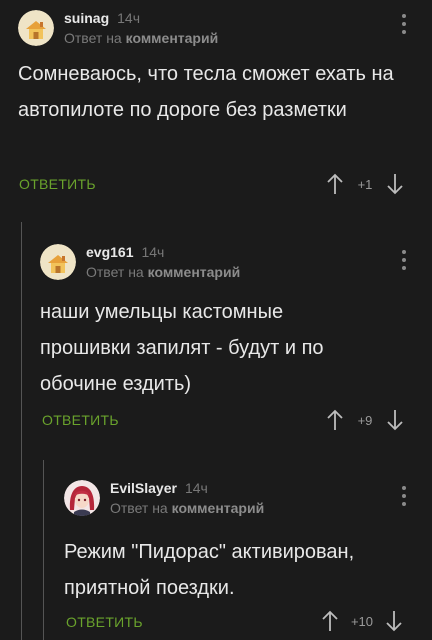 The height and width of the screenshot is (640, 432). What do you see at coordinates (118, 28) in the screenshot?
I see `comment-header: suinag 14ч Ответ на комментарий` at bounding box center [118, 28].